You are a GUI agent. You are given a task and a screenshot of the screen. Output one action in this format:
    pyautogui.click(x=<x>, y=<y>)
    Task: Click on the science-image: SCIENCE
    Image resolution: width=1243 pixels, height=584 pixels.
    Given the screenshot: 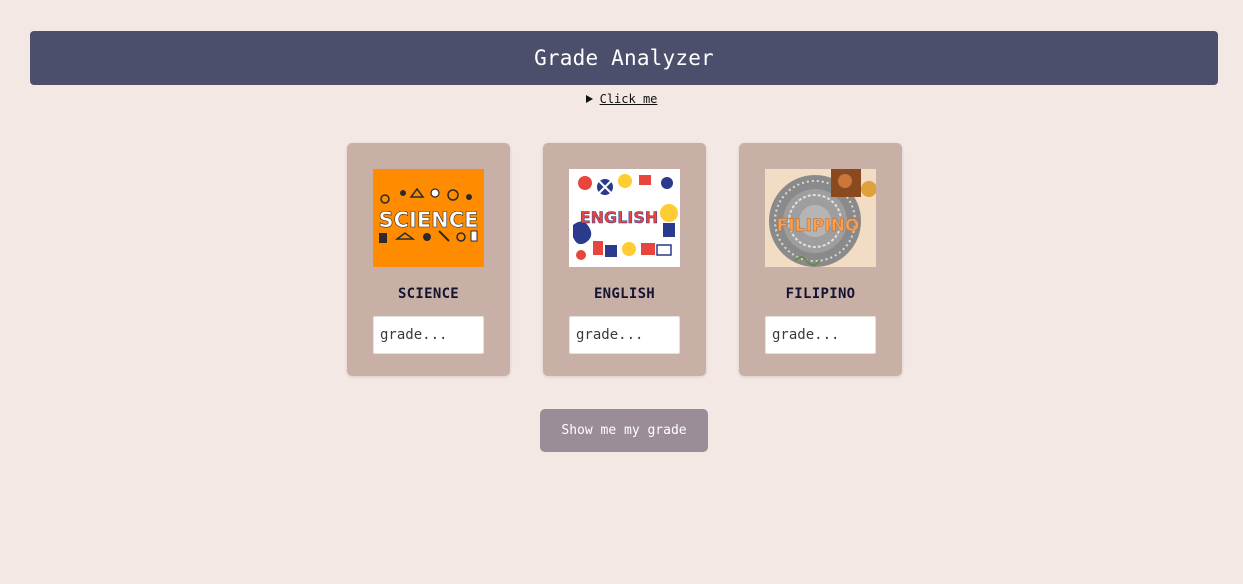 What is the action you would take?
    pyautogui.click(x=428, y=218)
    